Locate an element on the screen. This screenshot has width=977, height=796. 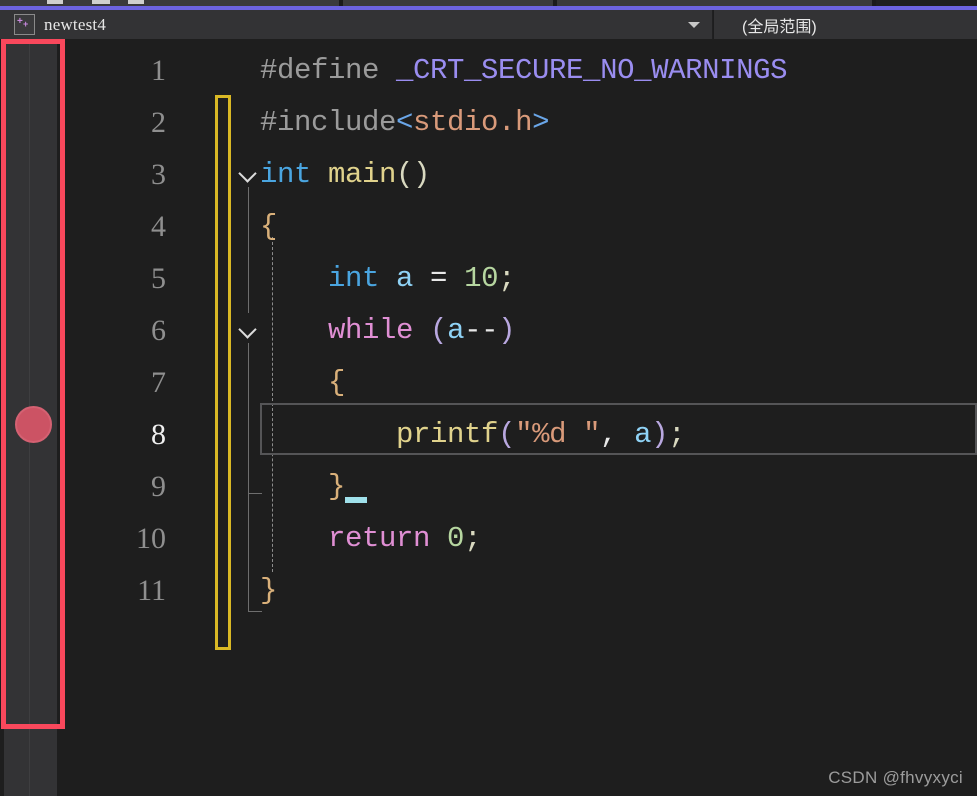
code-token: , is located at coordinates (617, 434).